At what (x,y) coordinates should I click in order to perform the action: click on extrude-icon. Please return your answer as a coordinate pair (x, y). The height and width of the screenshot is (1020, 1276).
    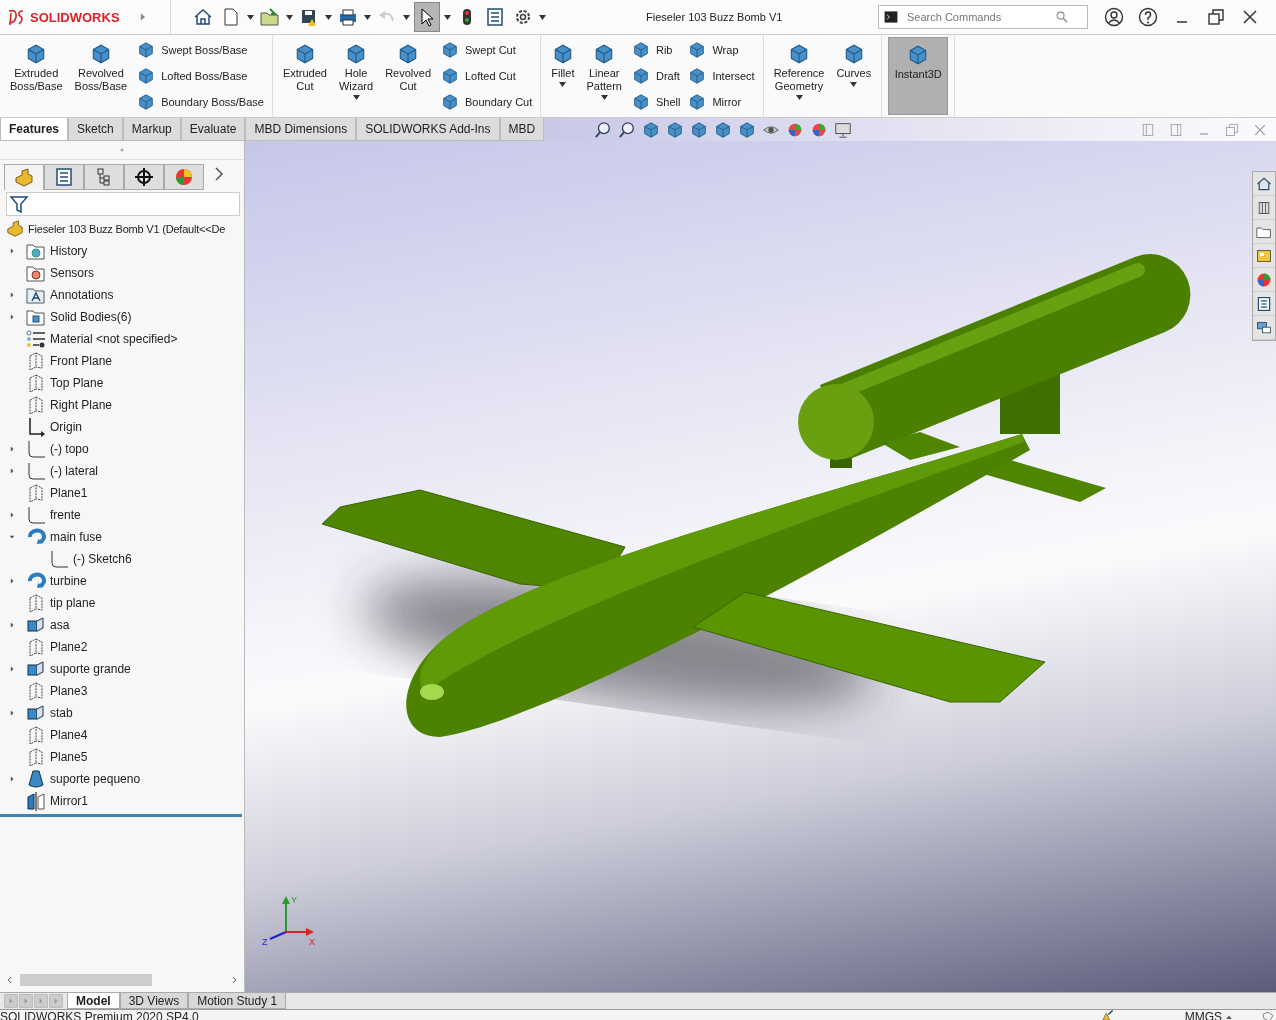
    Looking at the image, I should click on (36, 713).